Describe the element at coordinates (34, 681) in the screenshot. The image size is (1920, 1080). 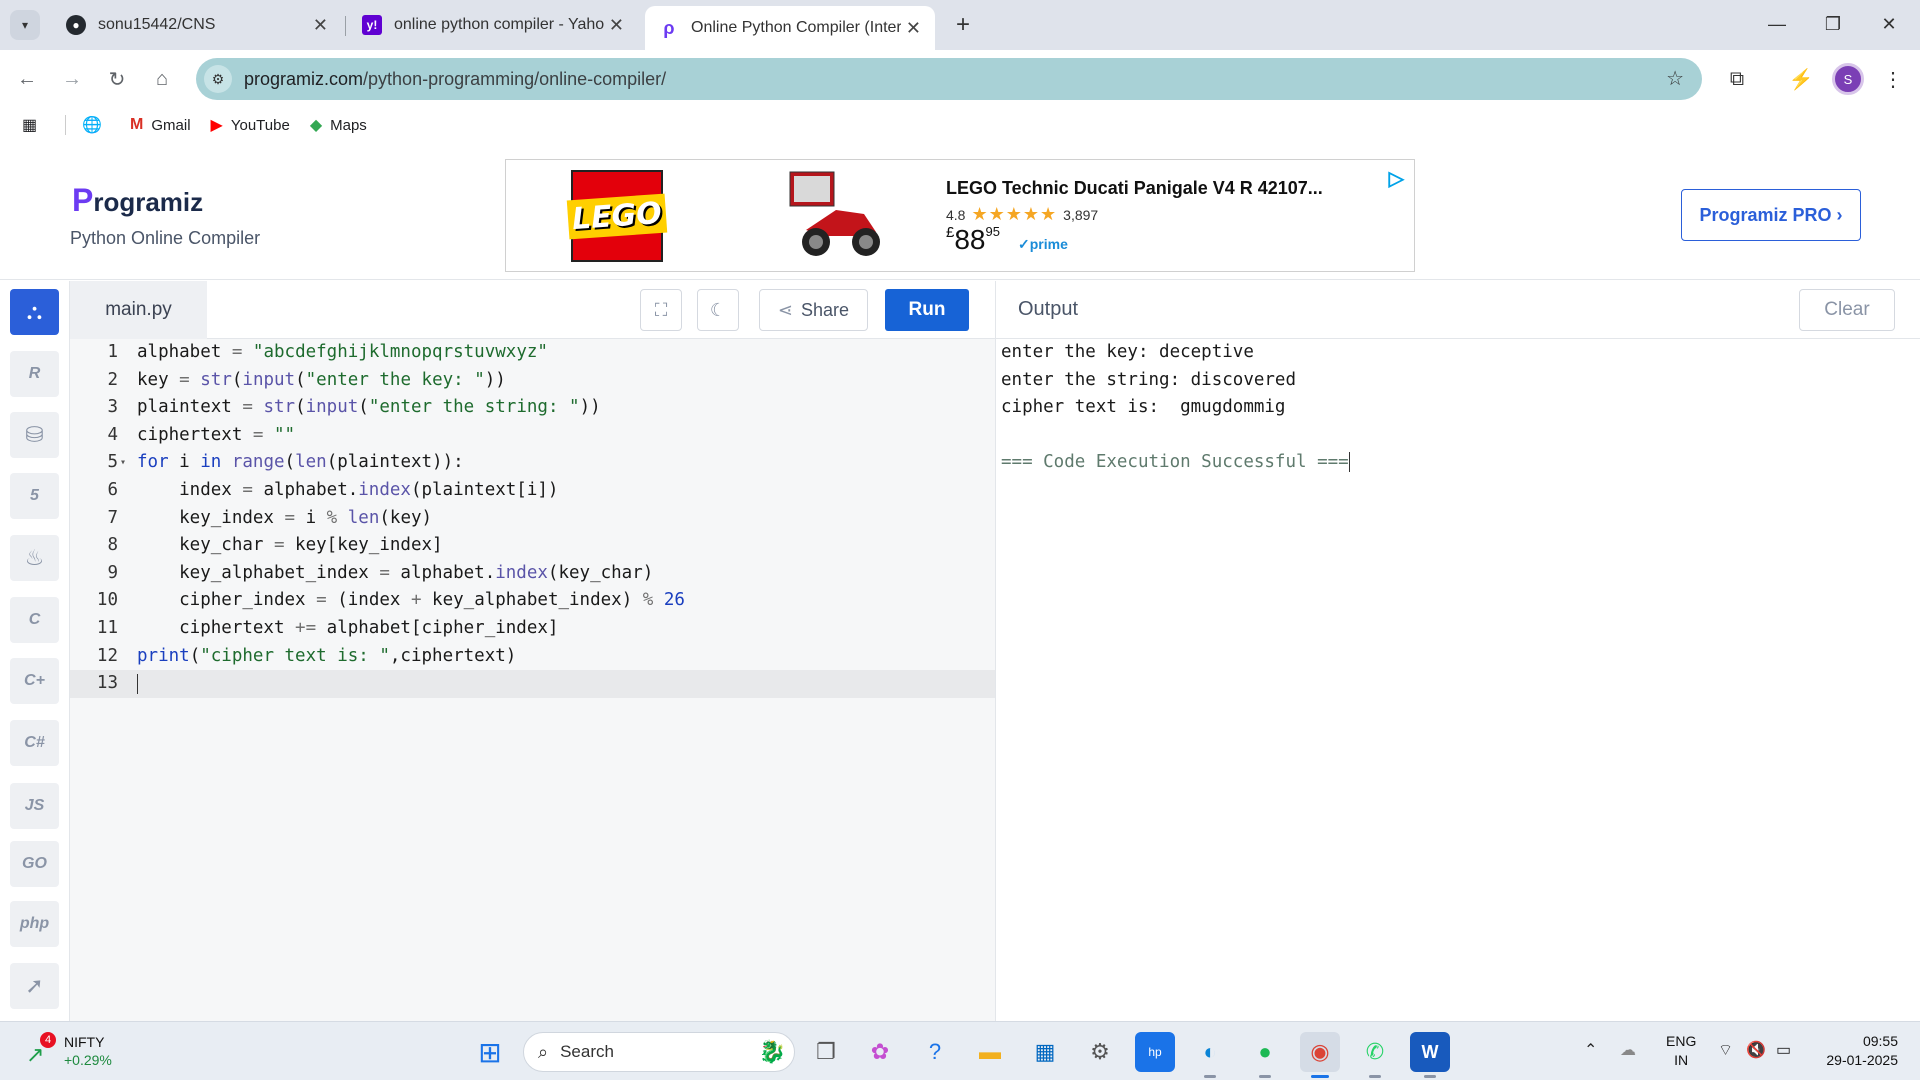
I see `cpp-icon: C+` at that location.